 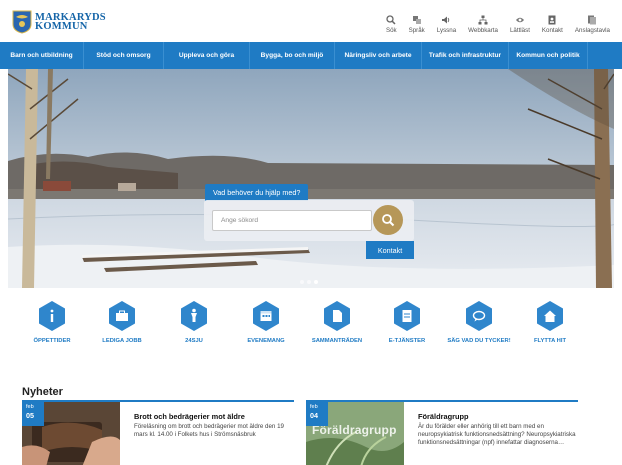 I want to click on calendar-icon, so click(x=266, y=316).